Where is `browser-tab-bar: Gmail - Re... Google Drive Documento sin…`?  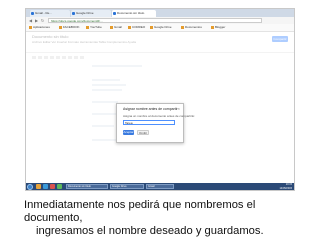
browser-tab-bar: Gmail - Re... Google Drive Documento sin… is located at coordinates (160, 16).